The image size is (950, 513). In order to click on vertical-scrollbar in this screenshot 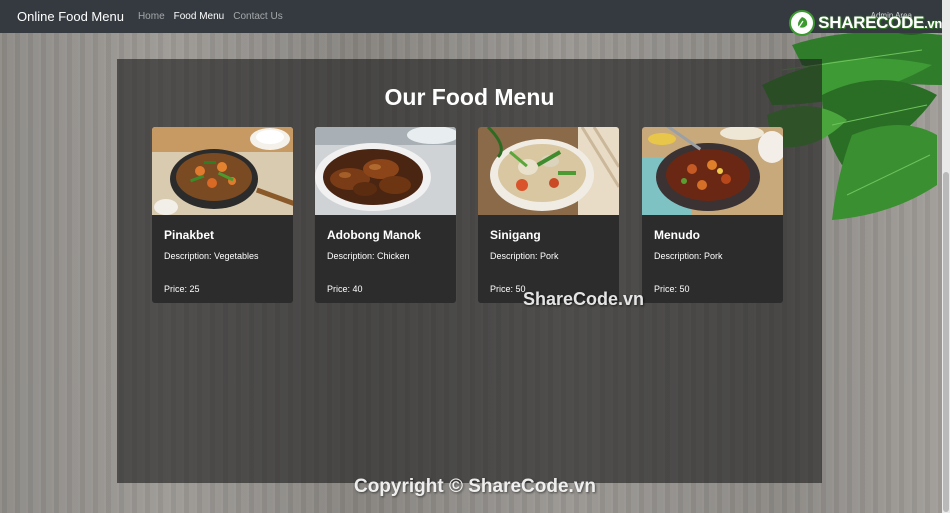, I will do `click(946, 256)`.